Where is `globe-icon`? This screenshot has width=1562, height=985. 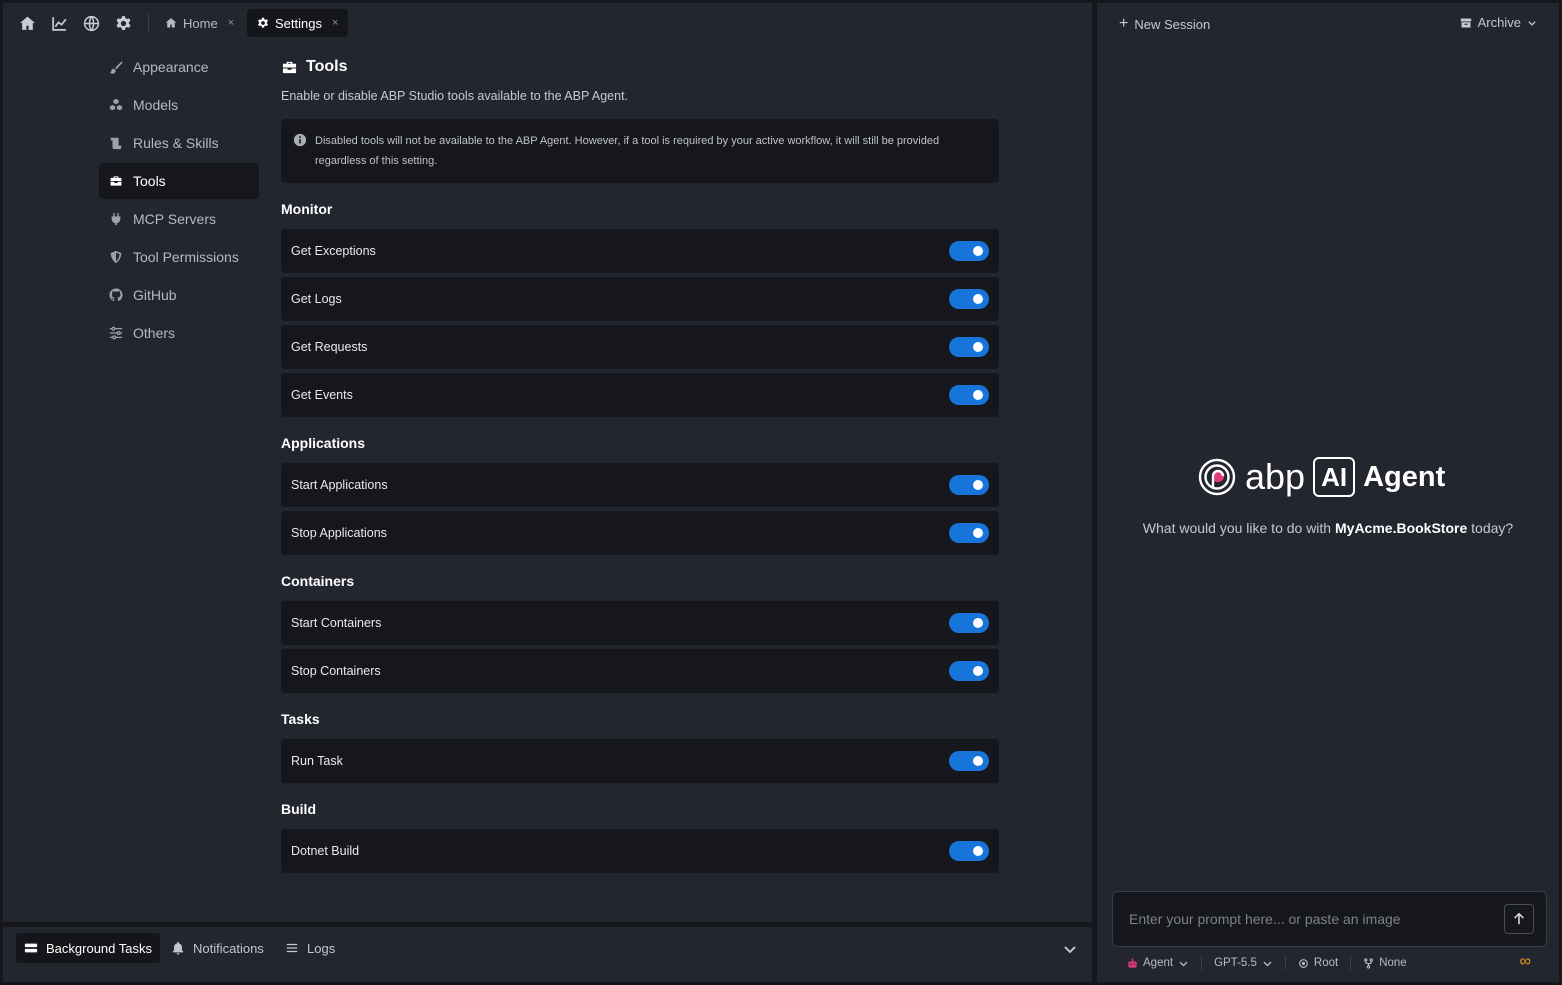 globe-icon is located at coordinates (91, 23).